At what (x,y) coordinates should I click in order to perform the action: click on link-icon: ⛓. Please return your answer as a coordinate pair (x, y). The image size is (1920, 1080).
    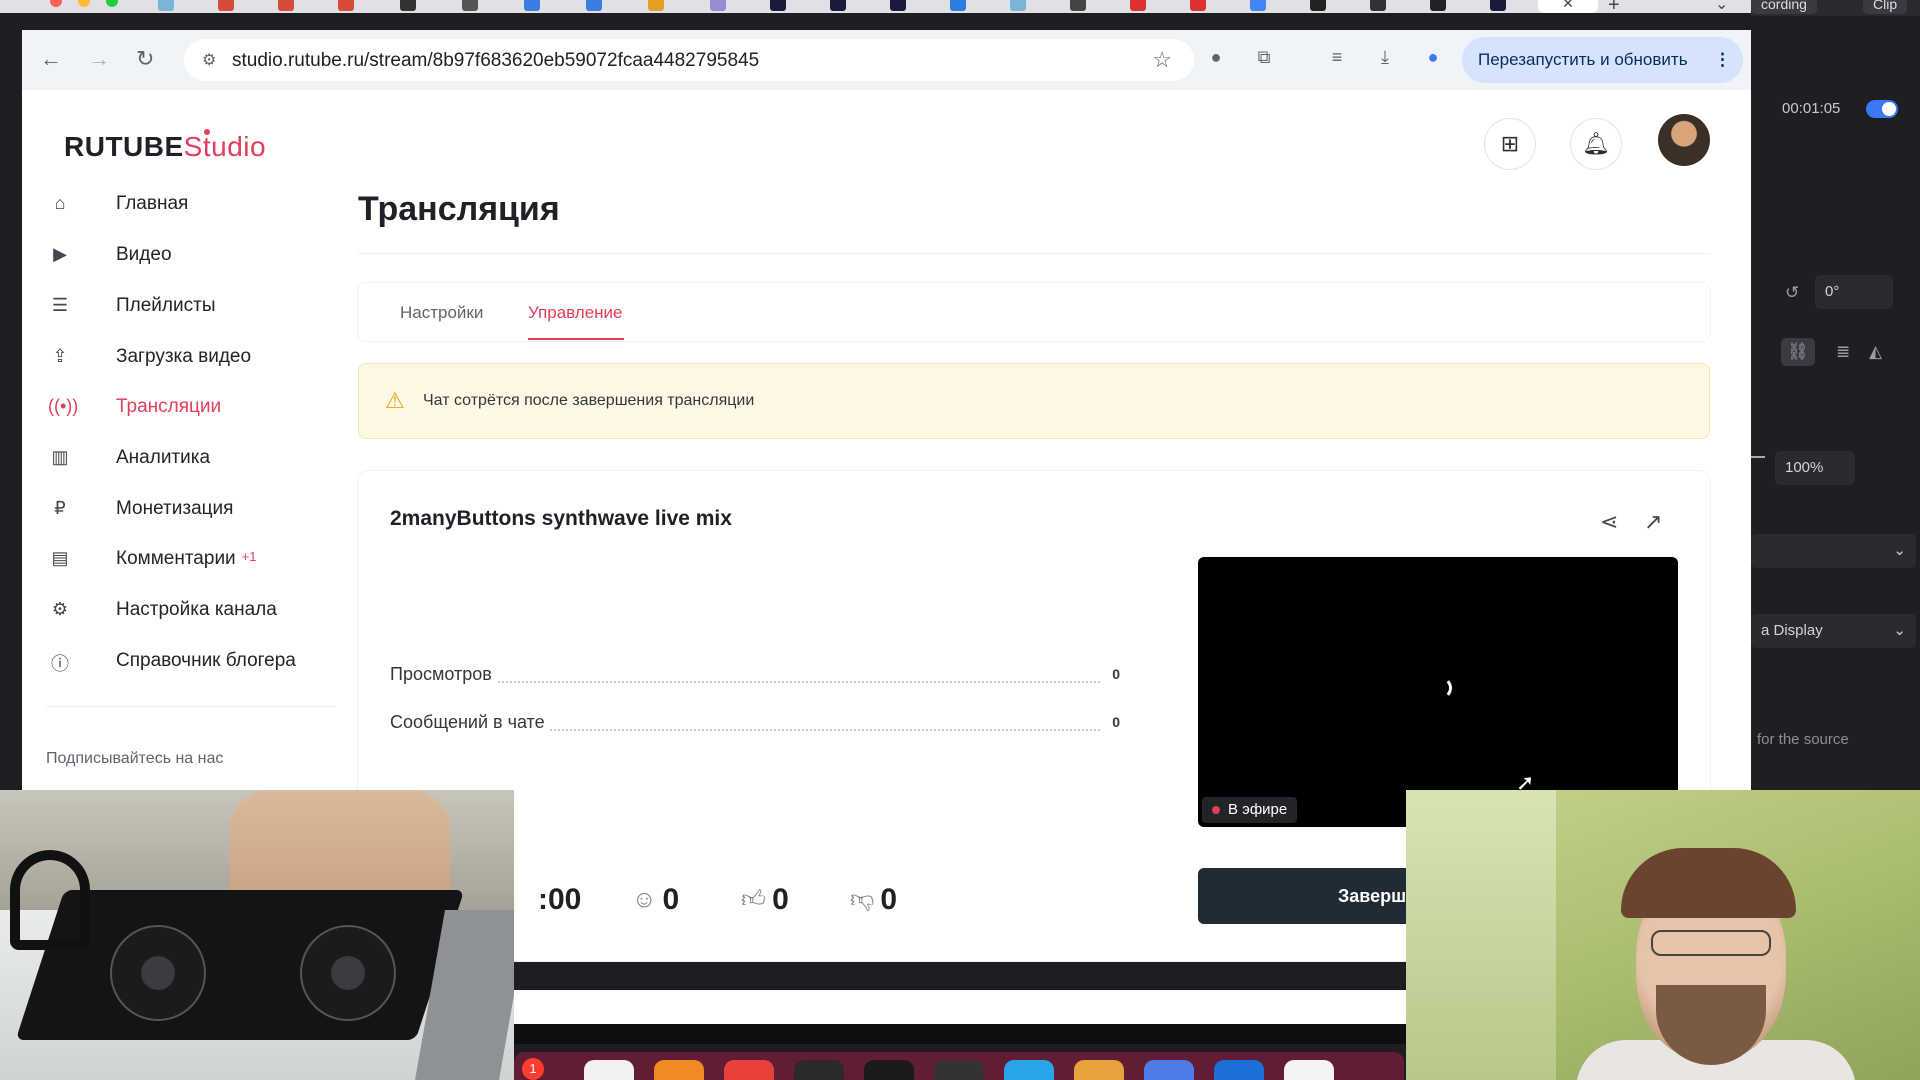
    Looking at the image, I should click on (1798, 352).